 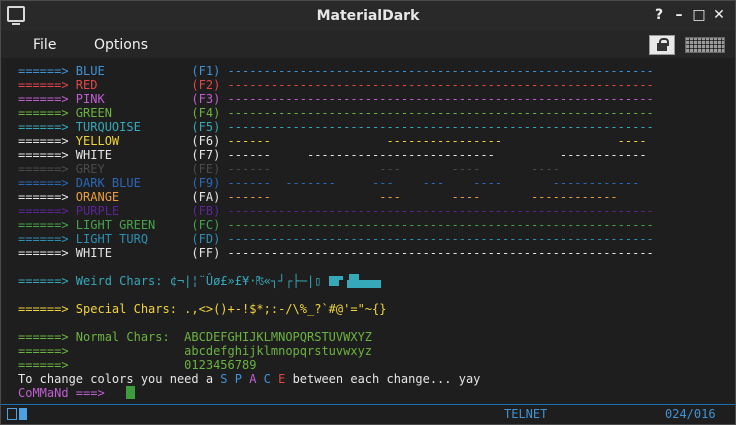 I want to click on terminal-line: ======> abcdefghijklmnopqrstuvwxyz, so click(x=195, y=351).